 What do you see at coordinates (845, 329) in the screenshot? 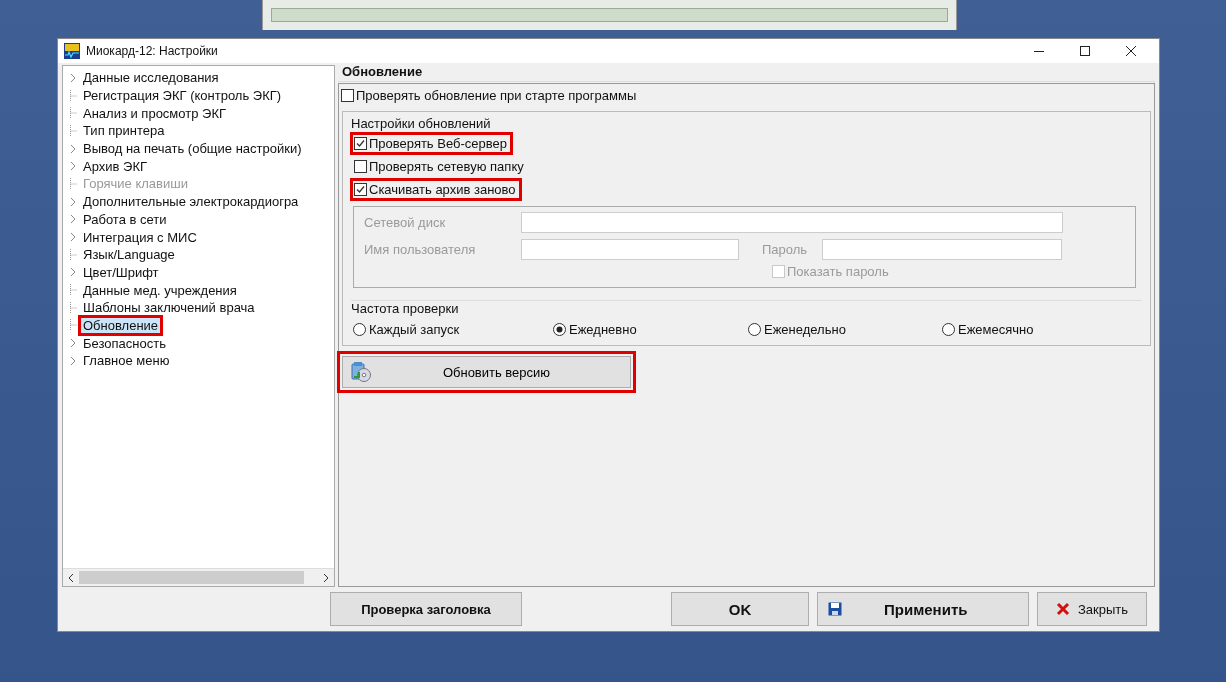
I see `radio-option: Еженедельно` at bounding box center [845, 329].